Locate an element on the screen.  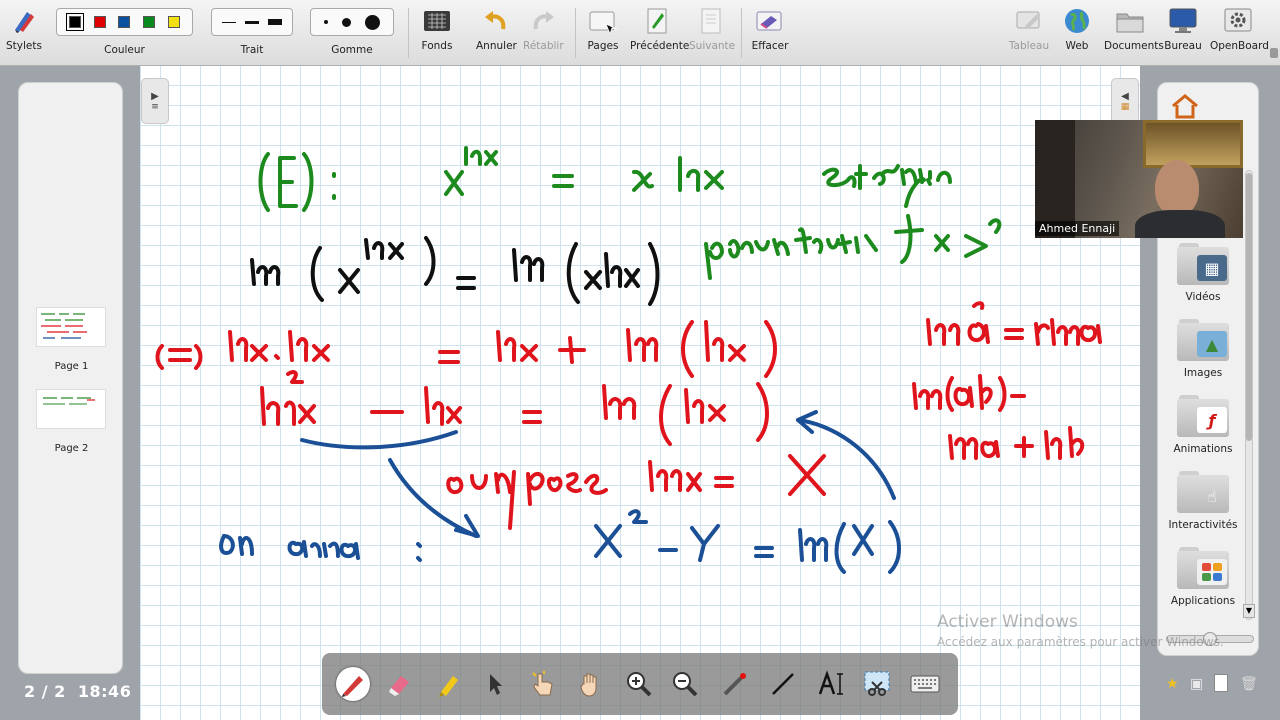
highlighter-tool-button is located at coordinates (449, 684).